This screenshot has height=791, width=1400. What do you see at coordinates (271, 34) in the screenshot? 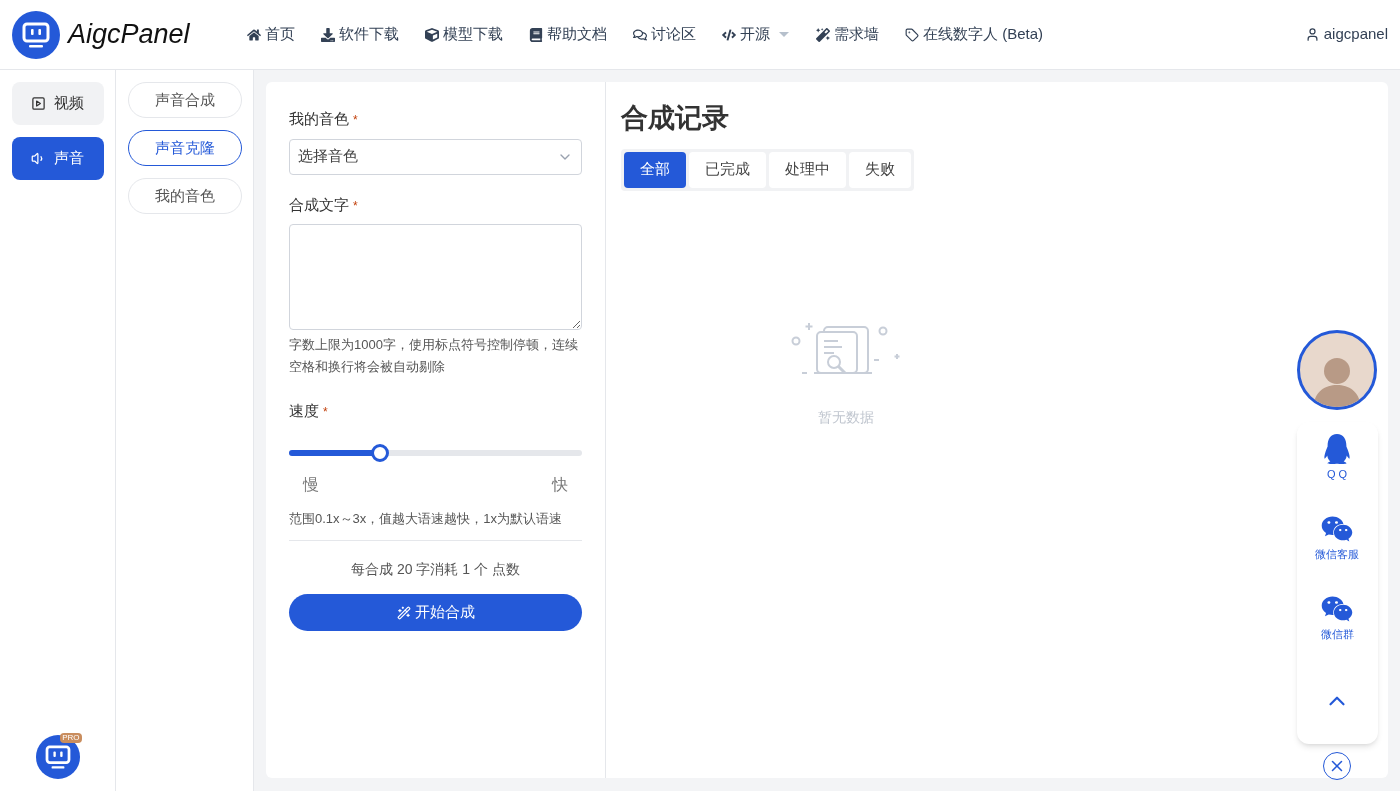
I see `nav-link: 首页` at bounding box center [271, 34].